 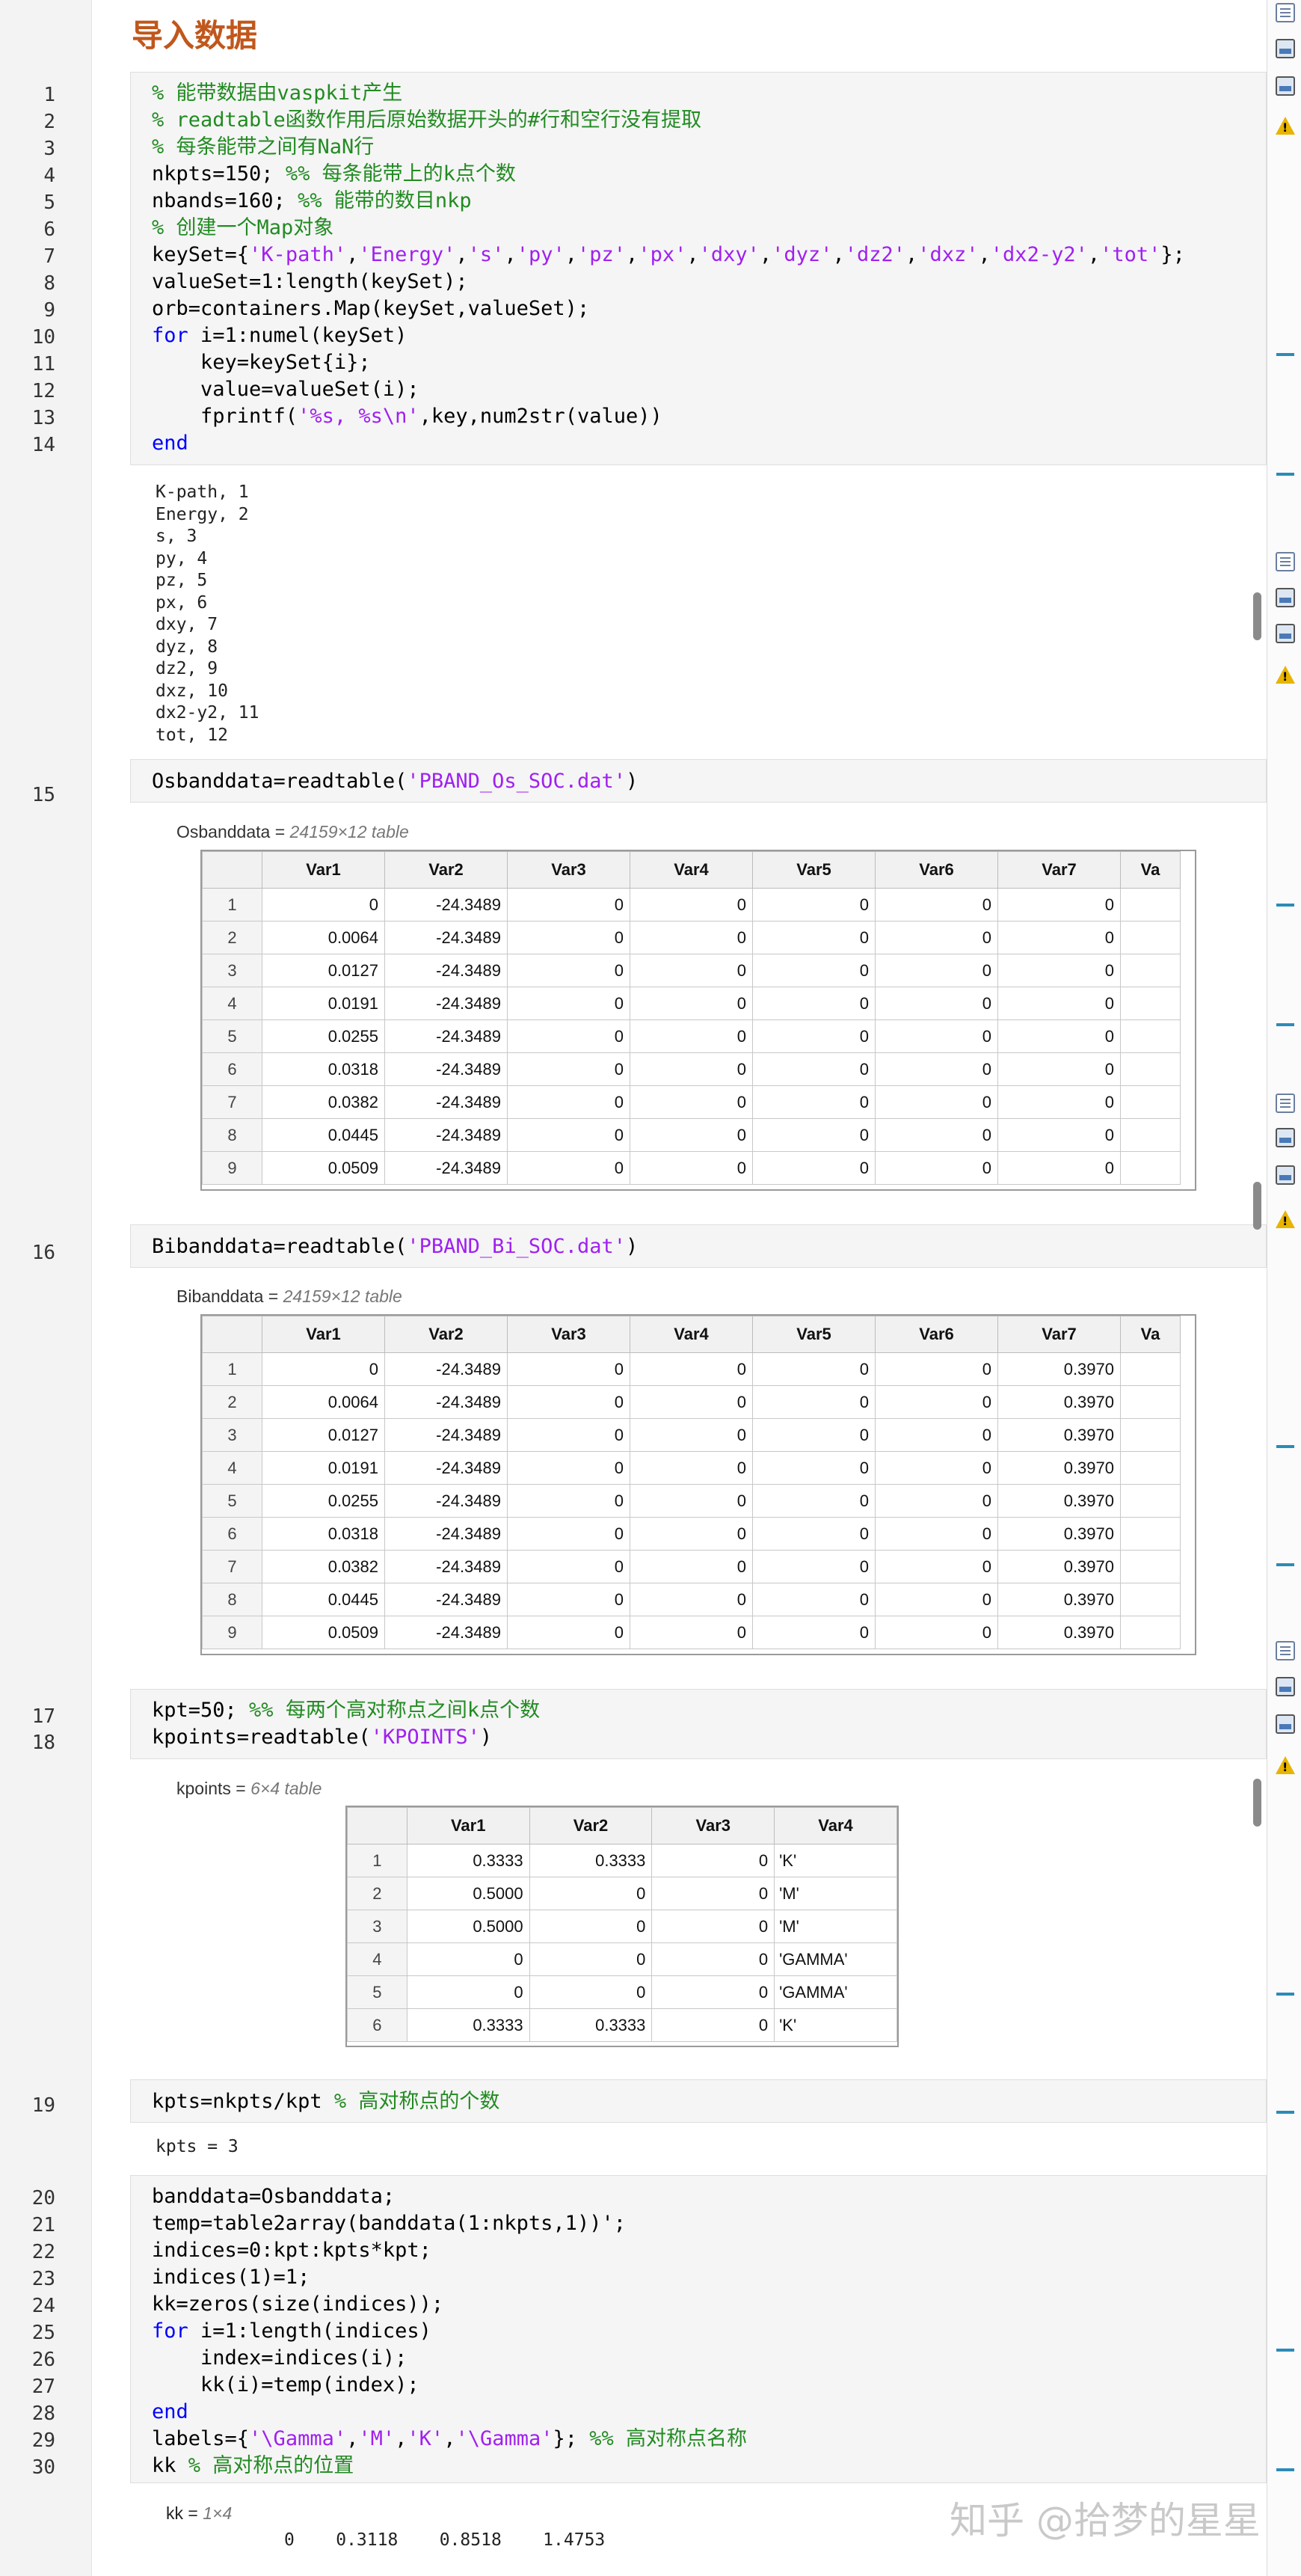 I want to click on table-row: 3 0.0127 -24.3489 0 0 0 0 0, so click(x=691, y=970).